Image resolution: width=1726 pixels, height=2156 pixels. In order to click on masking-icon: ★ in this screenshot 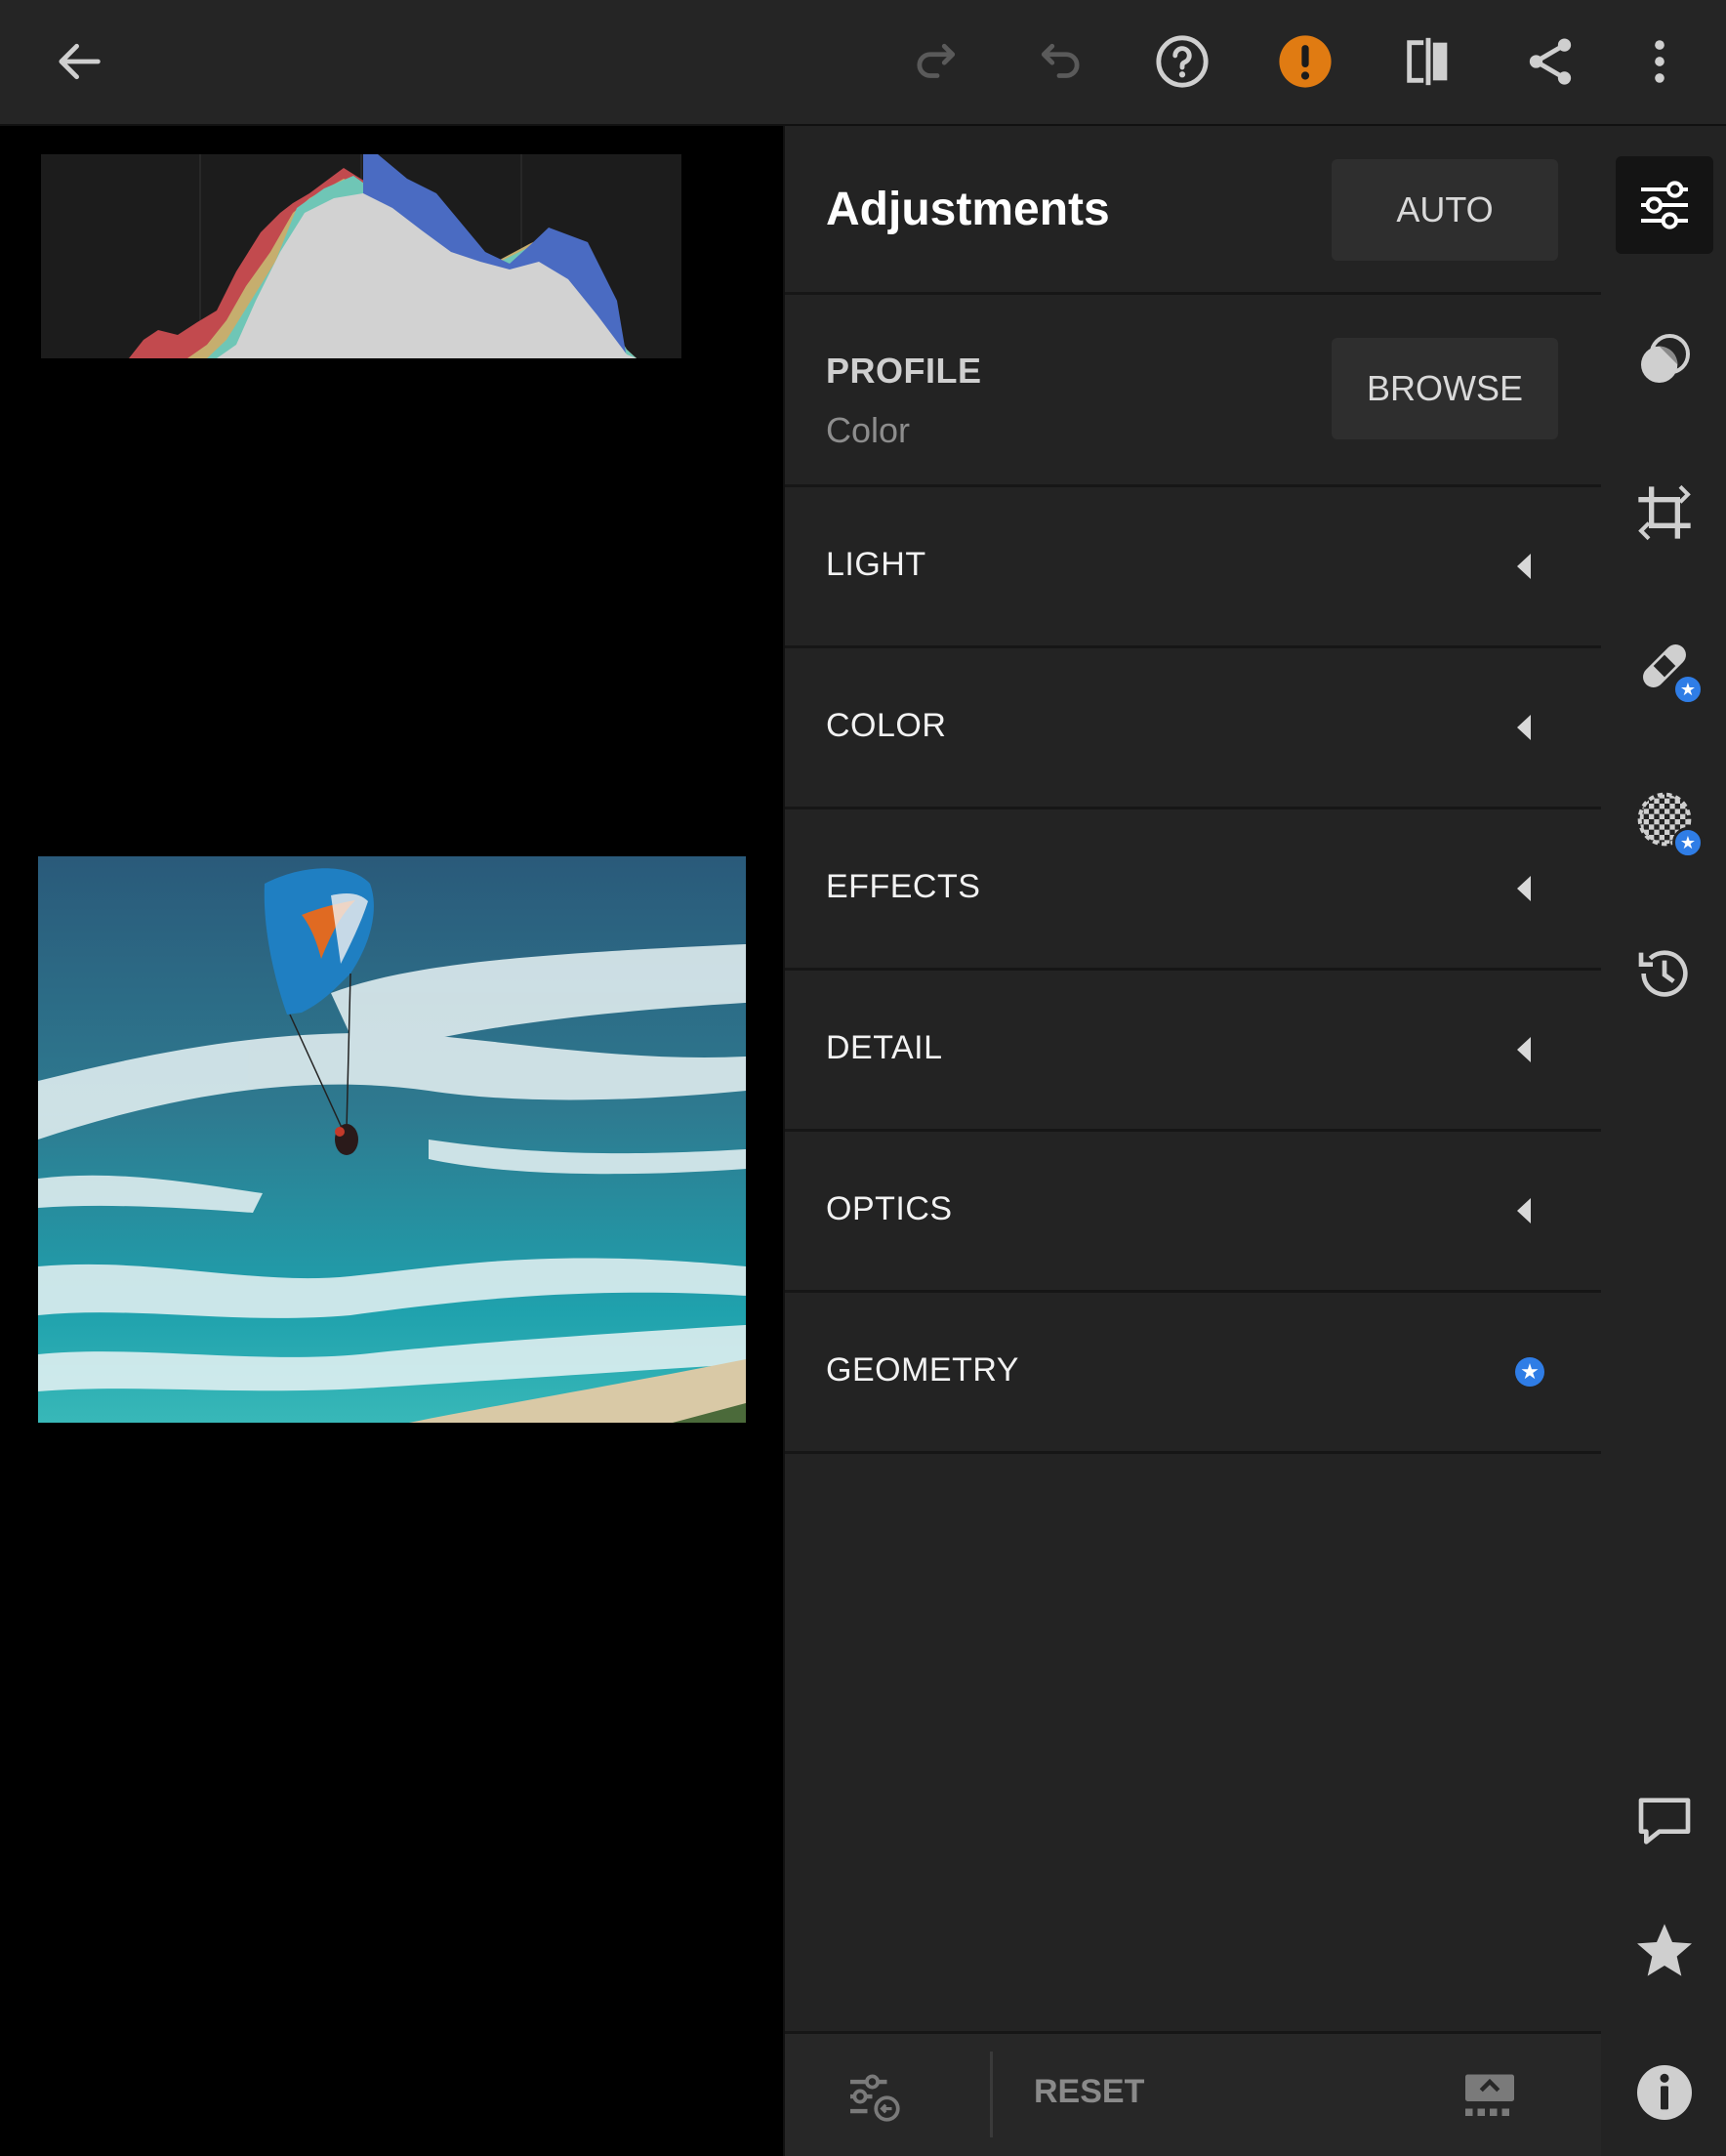, I will do `click(1664, 819)`.